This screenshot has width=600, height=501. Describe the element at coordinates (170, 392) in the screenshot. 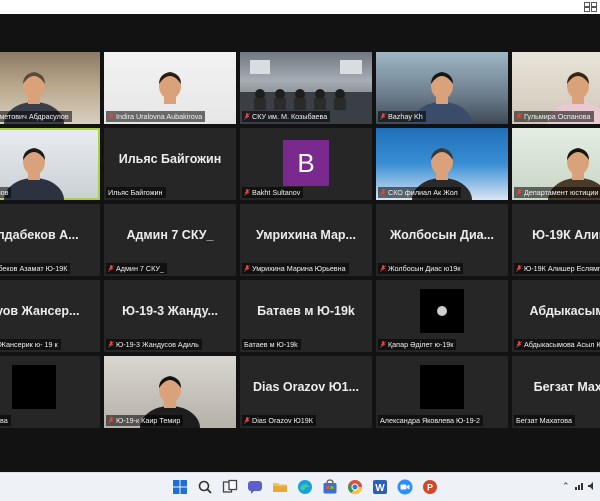

I see `participant-tile: Ю-19-к Каир Темир` at that location.